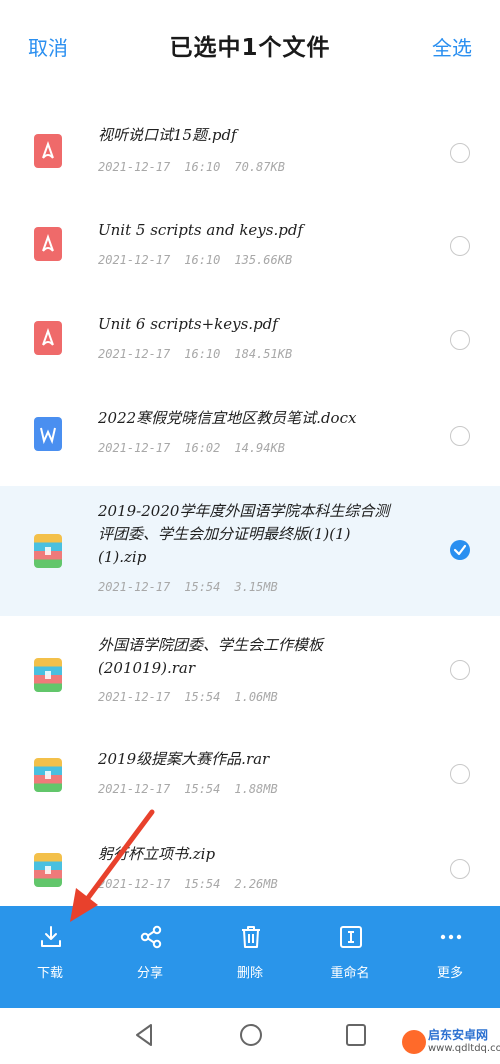 The image size is (500, 1064). I want to click on home-nav-icon, so click(251, 1035).